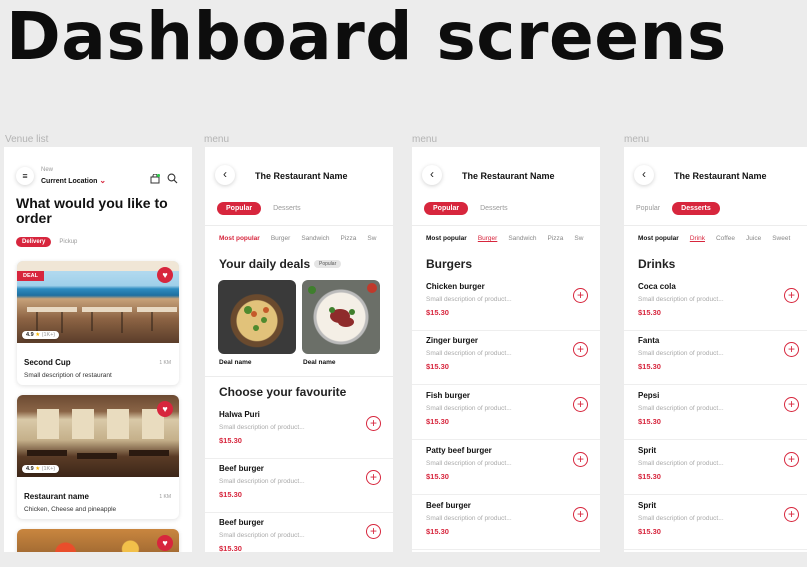 This screenshot has height=567, width=807. I want to click on menu-pills: Popular Desserts, so click(678, 208).